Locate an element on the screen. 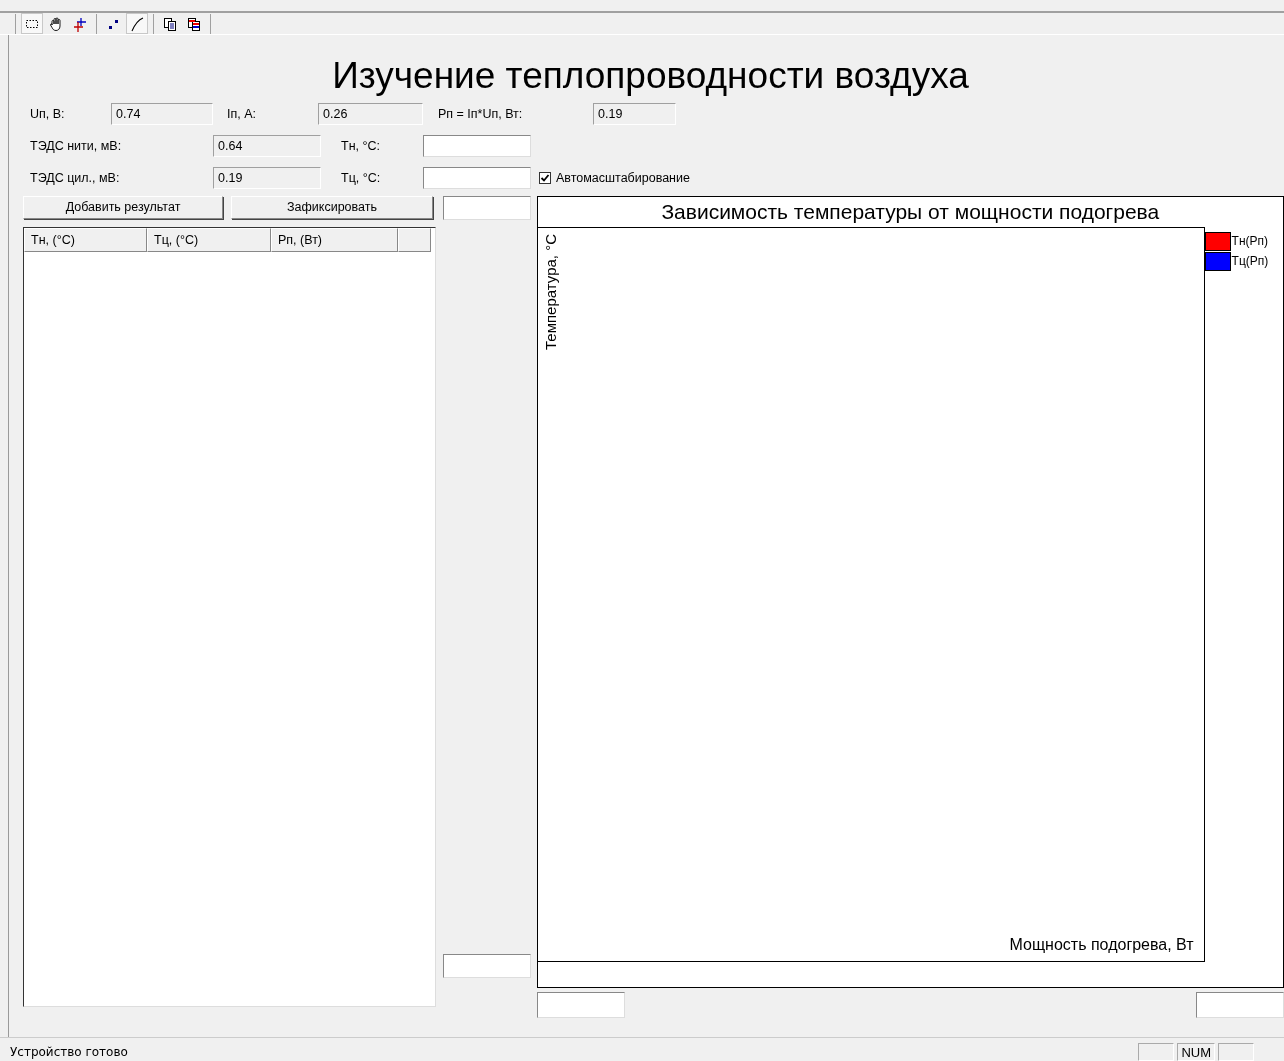 Image resolution: width=1284 pixels, height=1061 pixels. x-axis-label: Мощность подогрева, Вт is located at coordinates (1101, 945).